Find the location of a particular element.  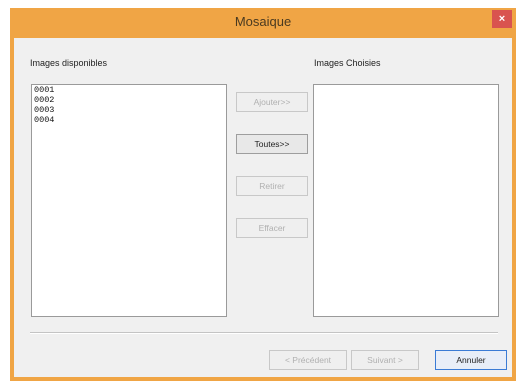

remove-button: Retirer is located at coordinates (272, 186).